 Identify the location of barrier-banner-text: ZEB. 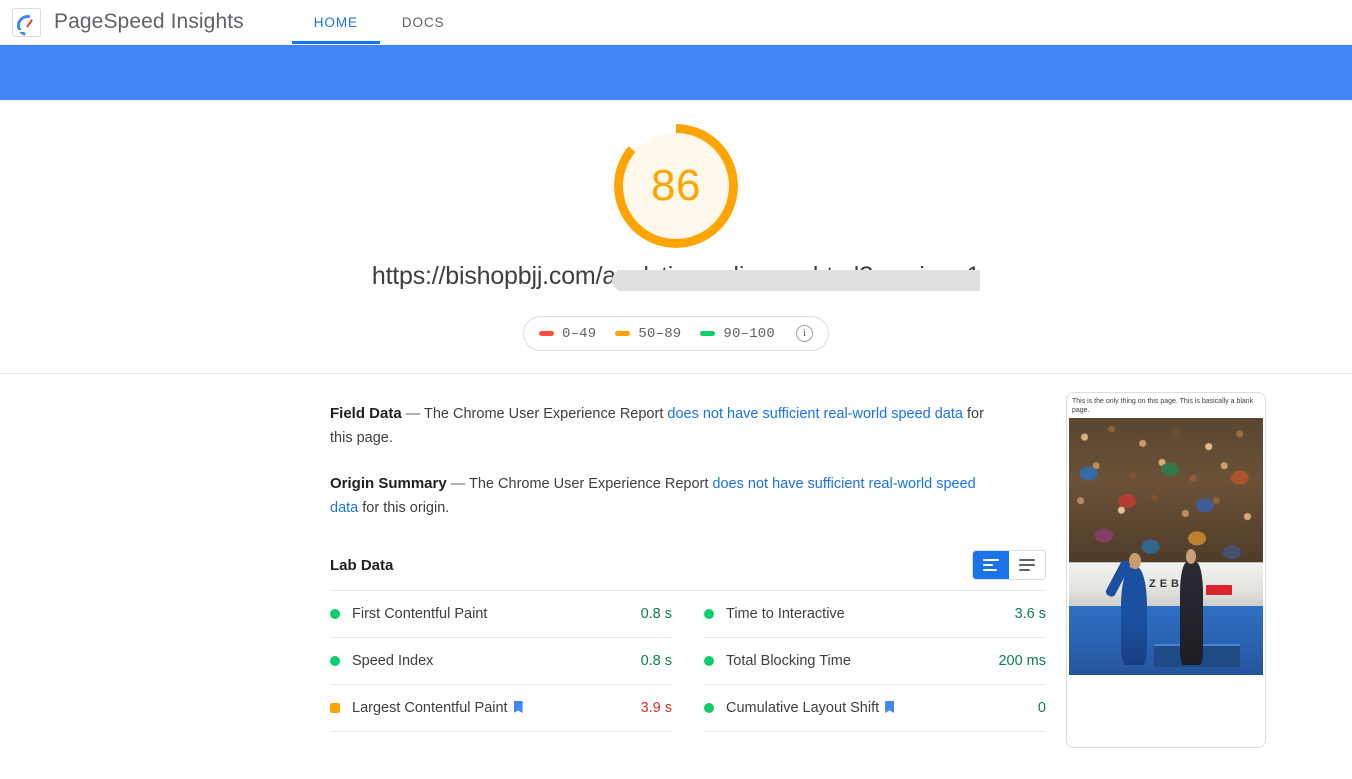
(1166, 584).